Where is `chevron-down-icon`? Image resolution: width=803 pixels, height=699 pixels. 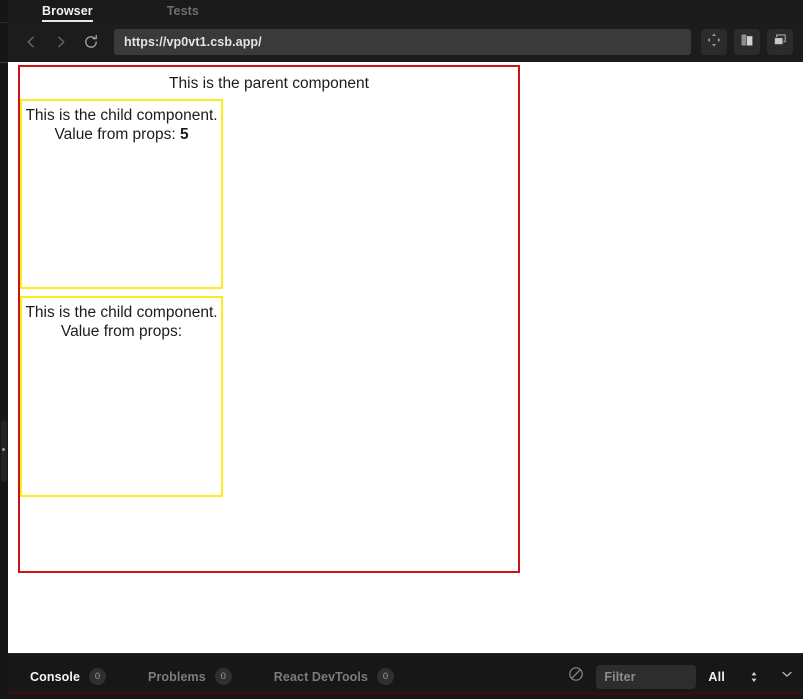
chevron-down-icon is located at coordinates (787, 676).